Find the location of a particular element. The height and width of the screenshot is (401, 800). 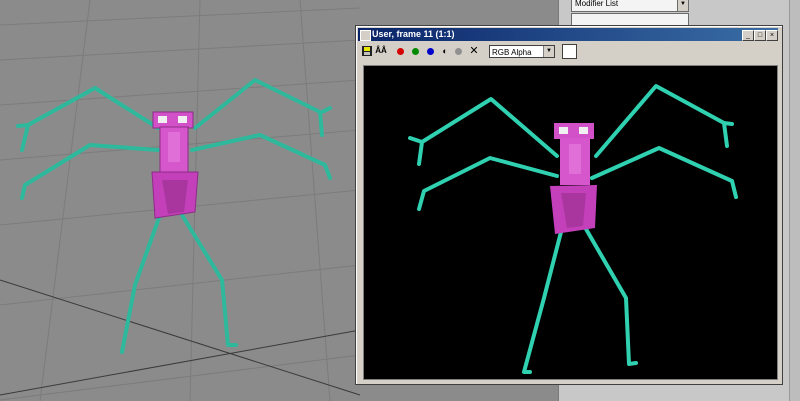

channel-select-value: RGB Alpha is located at coordinates (512, 52).